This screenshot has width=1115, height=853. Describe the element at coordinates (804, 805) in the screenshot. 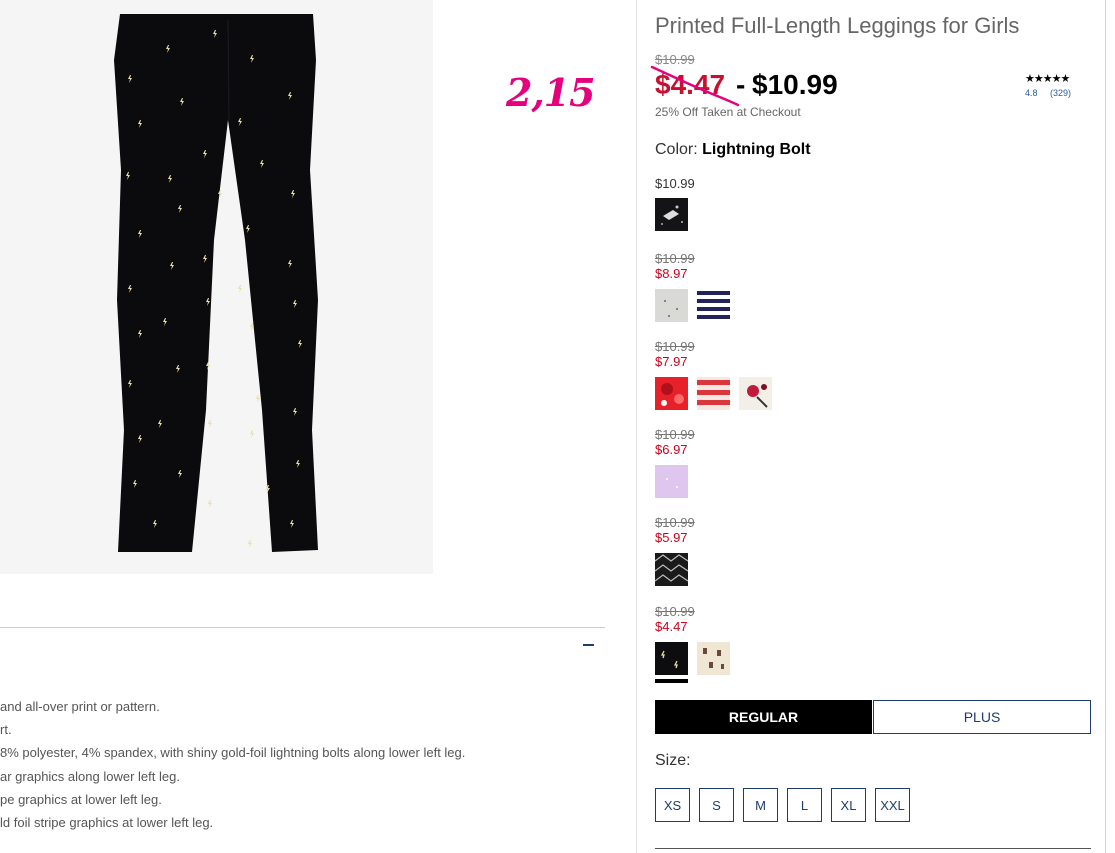

I see `size-l-button: L` at that location.